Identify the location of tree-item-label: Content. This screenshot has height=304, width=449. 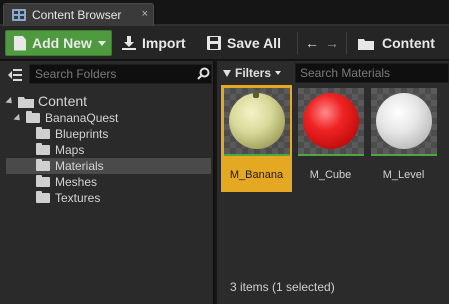
(63, 101).